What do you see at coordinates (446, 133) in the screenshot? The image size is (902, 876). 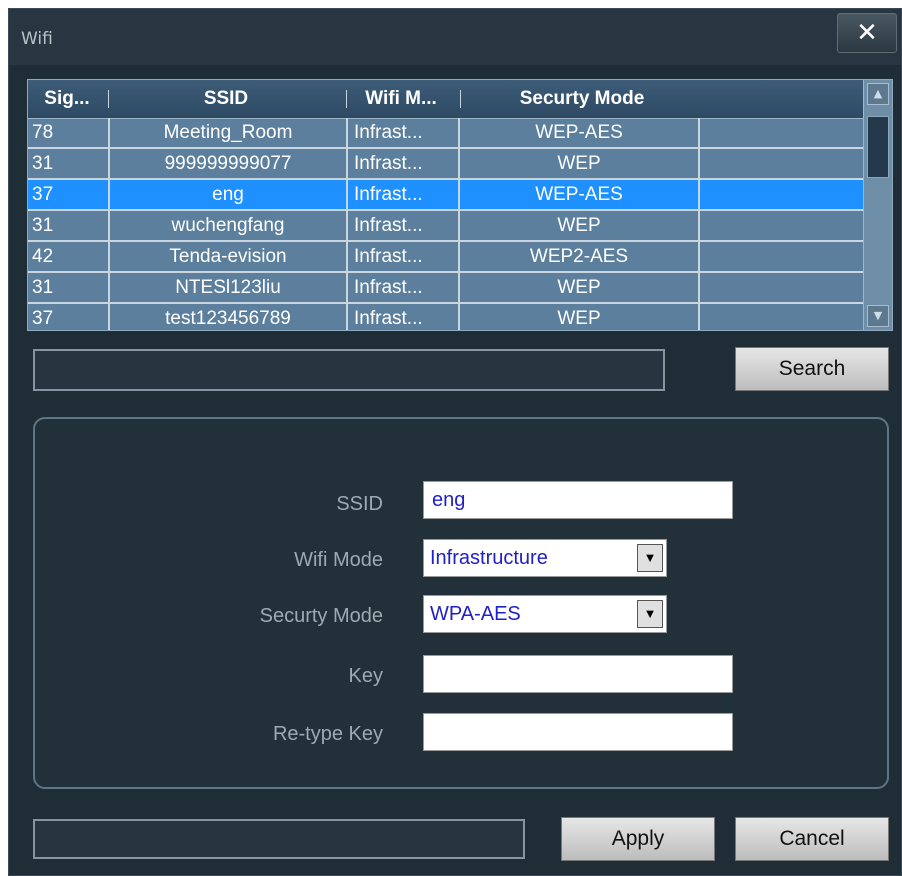 I see `table-row: 78 Meeting_Room Infrast... WEP-AES` at bounding box center [446, 133].